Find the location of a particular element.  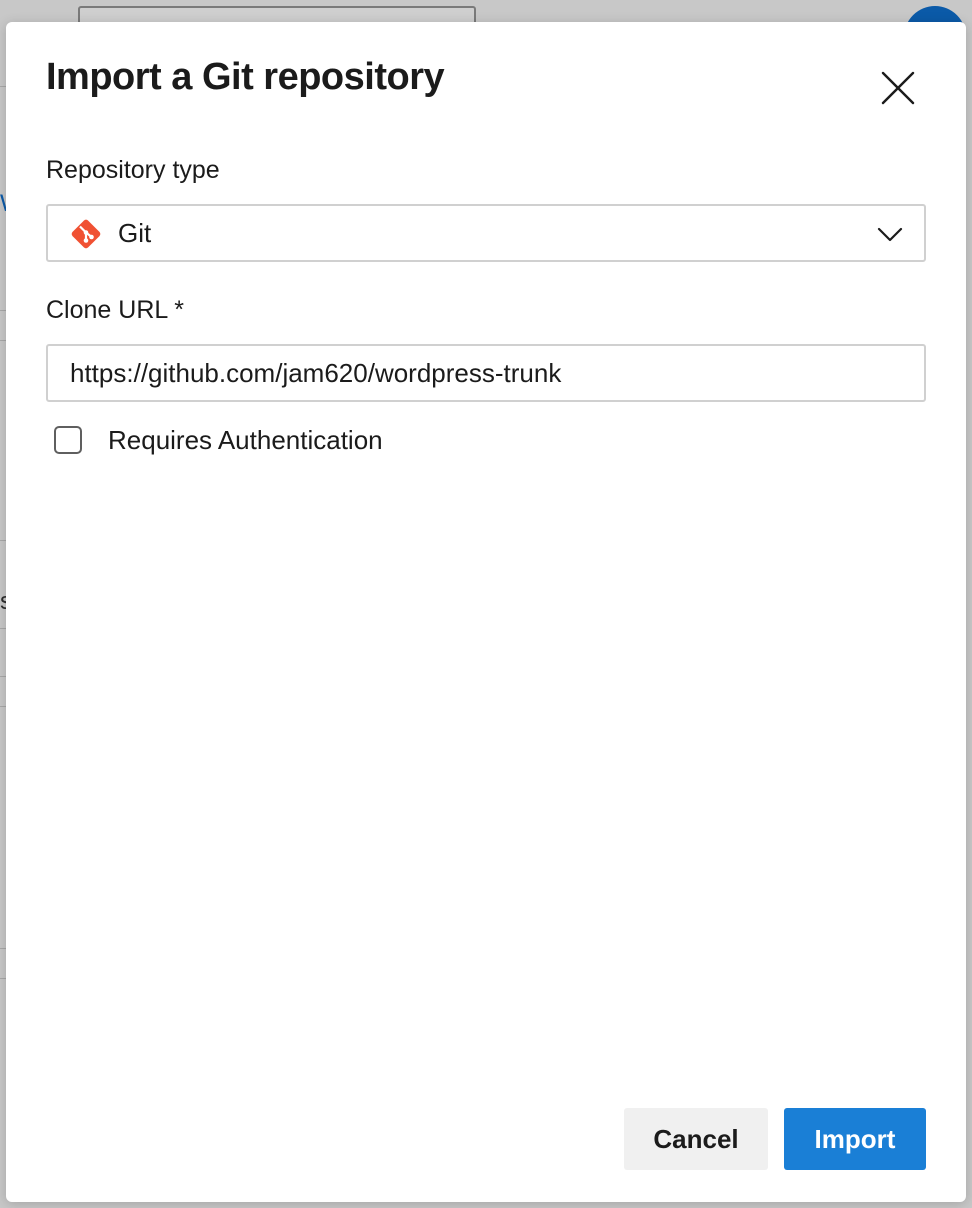

close-icon is located at coordinates (898, 88).